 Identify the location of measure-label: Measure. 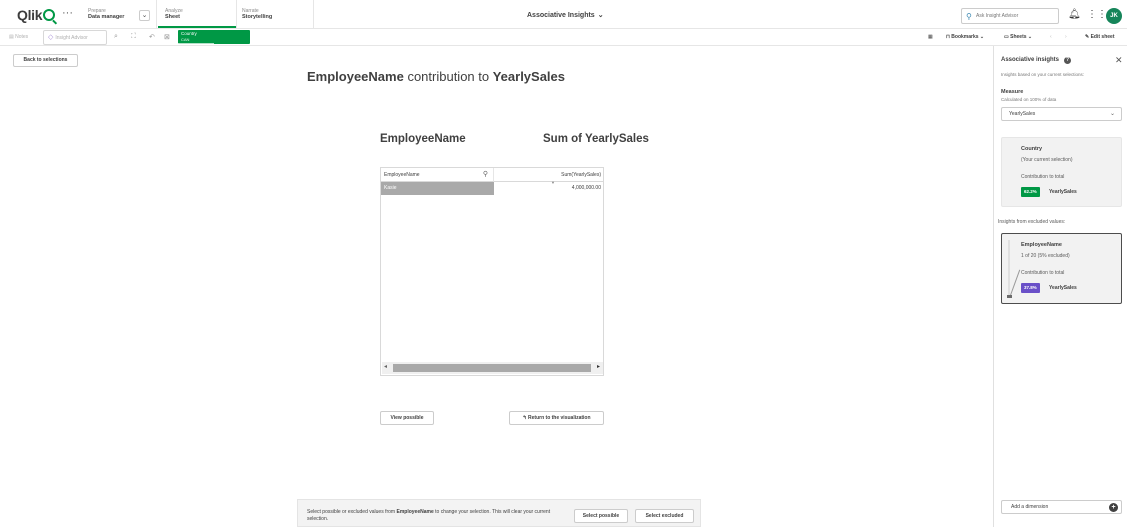
(1012, 92).